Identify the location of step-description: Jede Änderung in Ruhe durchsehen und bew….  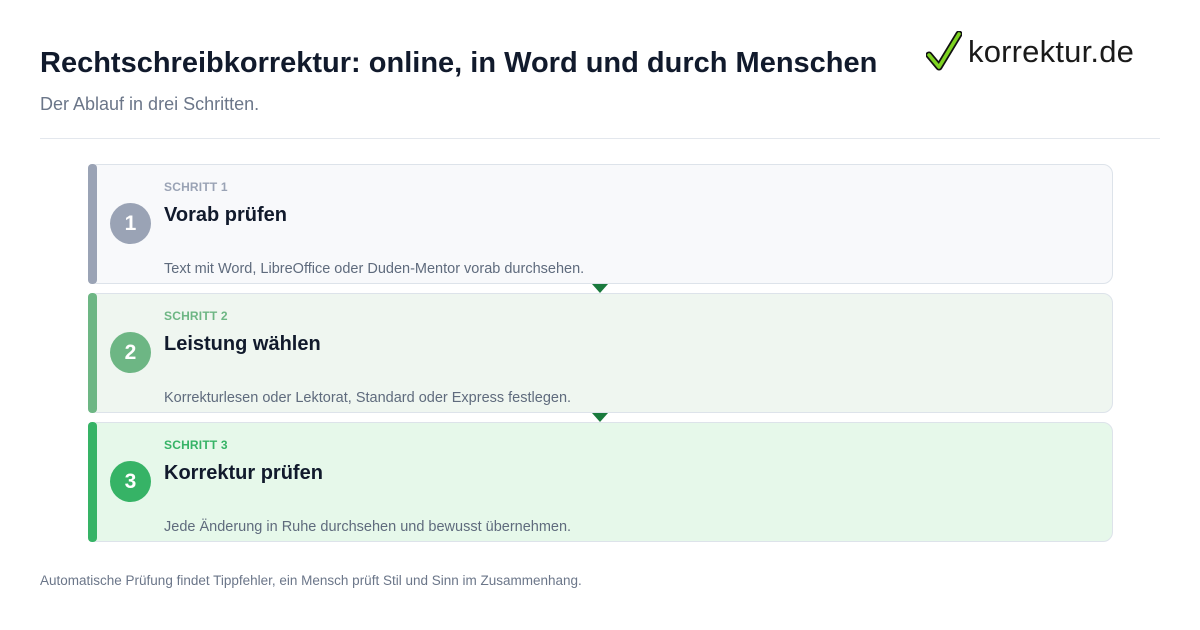
(368, 527).